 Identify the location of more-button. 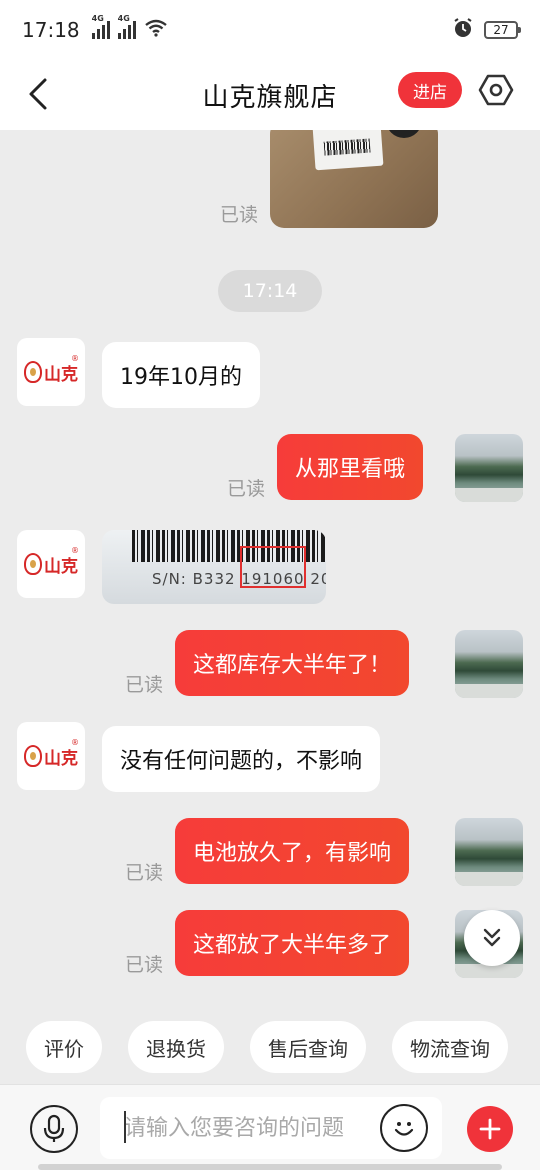
(490, 1129).